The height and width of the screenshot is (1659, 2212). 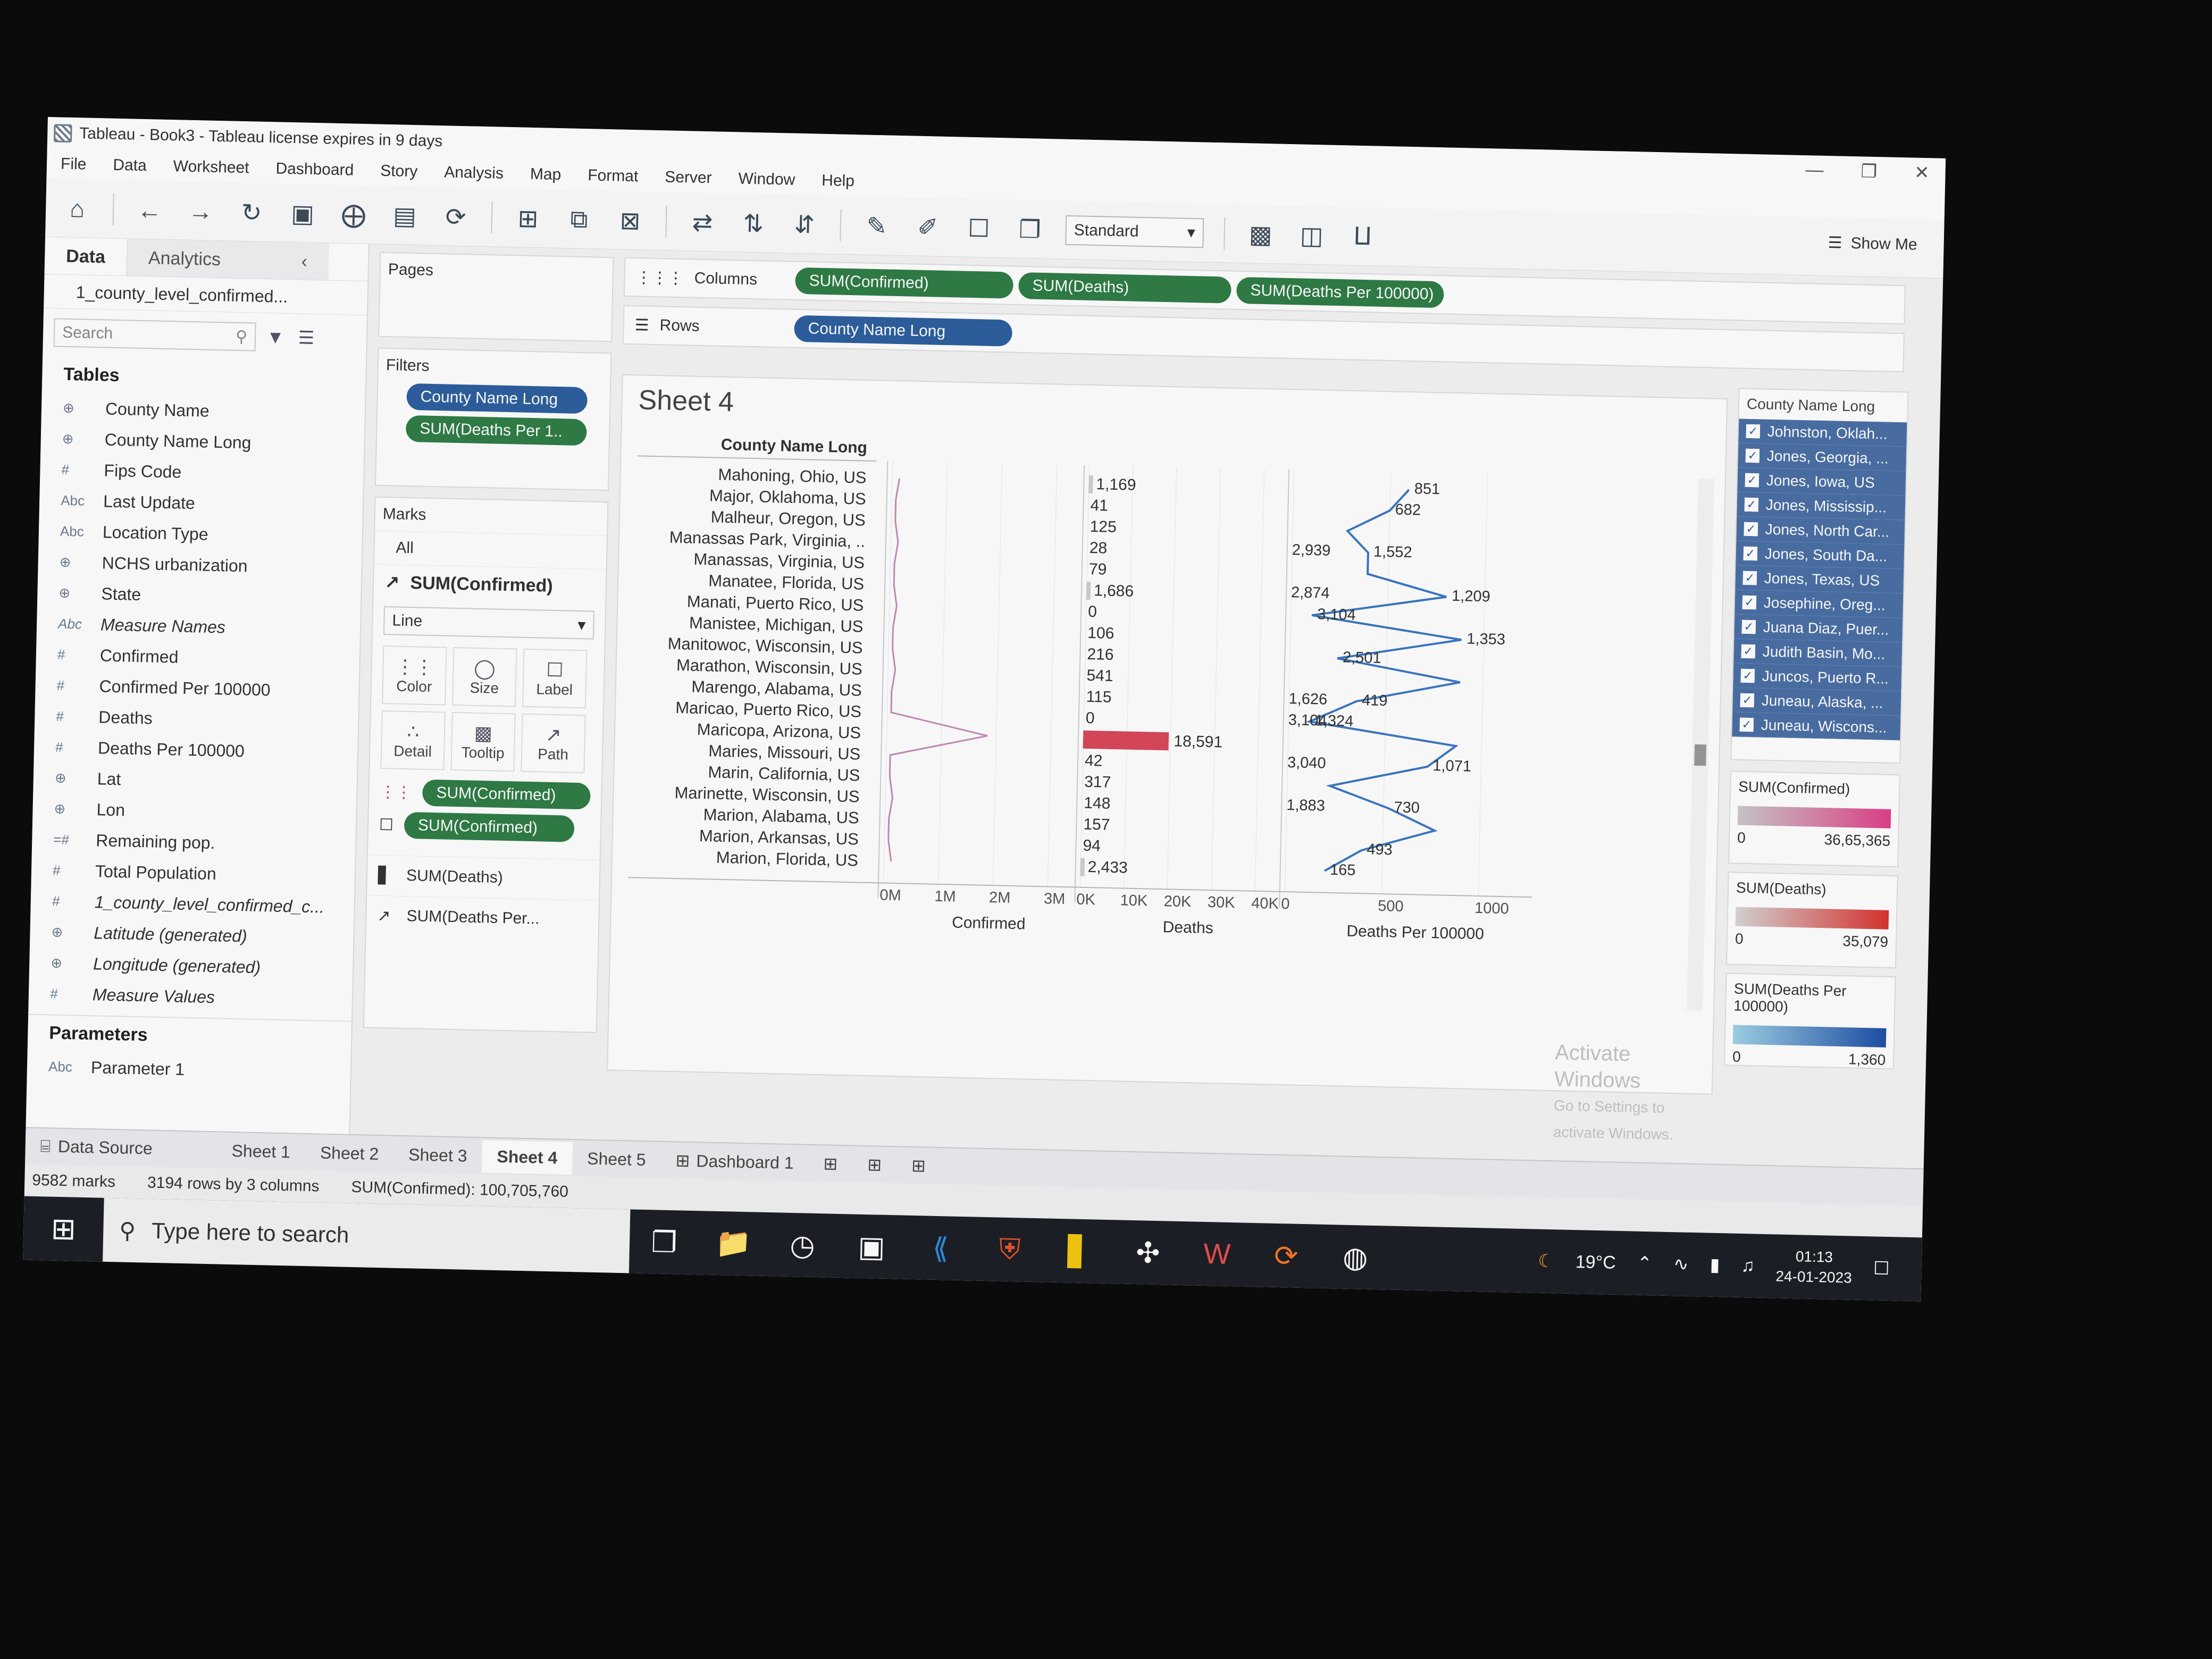 What do you see at coordinates (753, 223) in the screenshot?
I see `sort-ascending-icon: ⇅` at bounding box center [753, 223].